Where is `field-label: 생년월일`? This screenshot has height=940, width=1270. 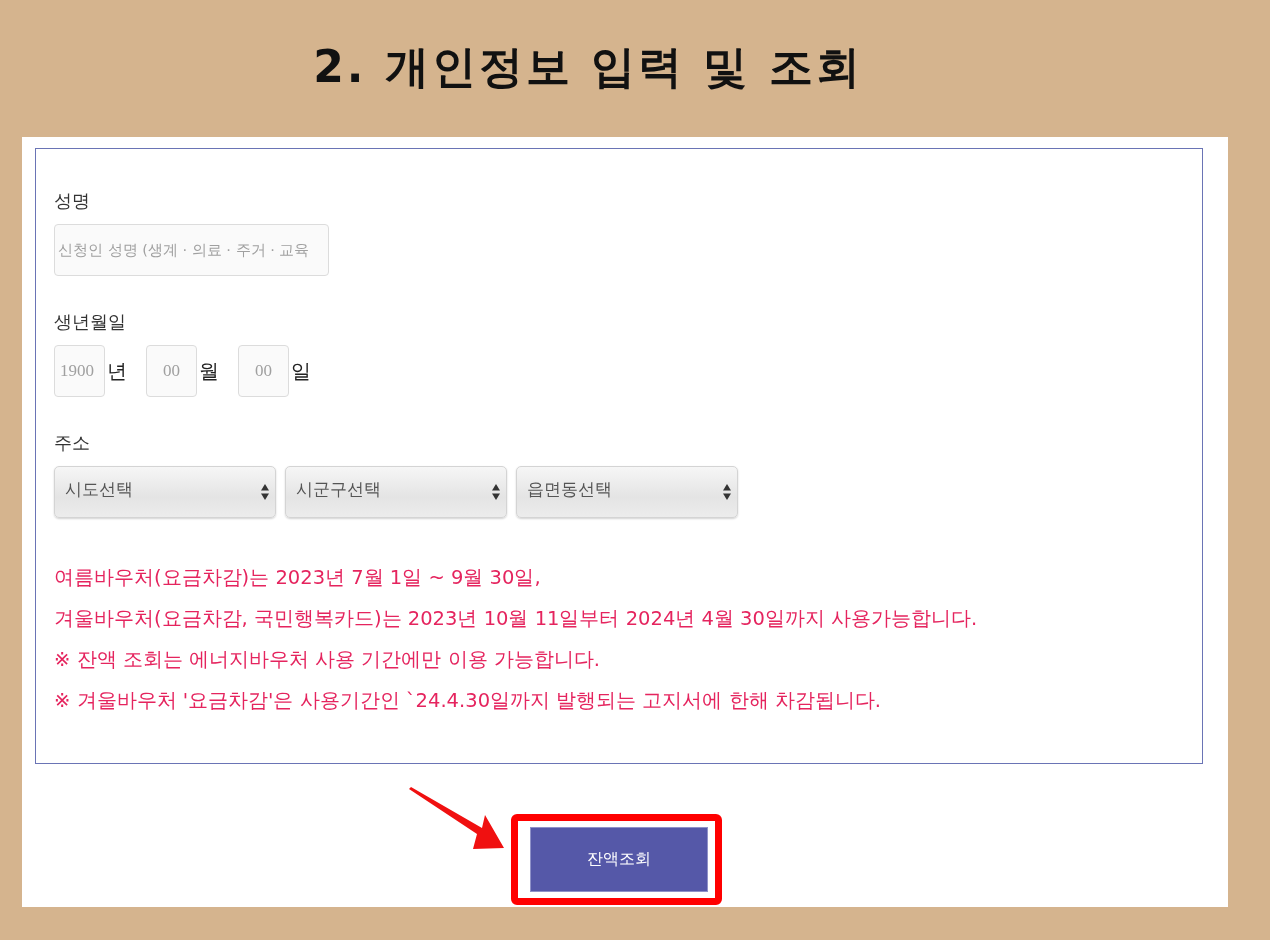
field-label: 생년월일 is located at coordinates (90, 322).